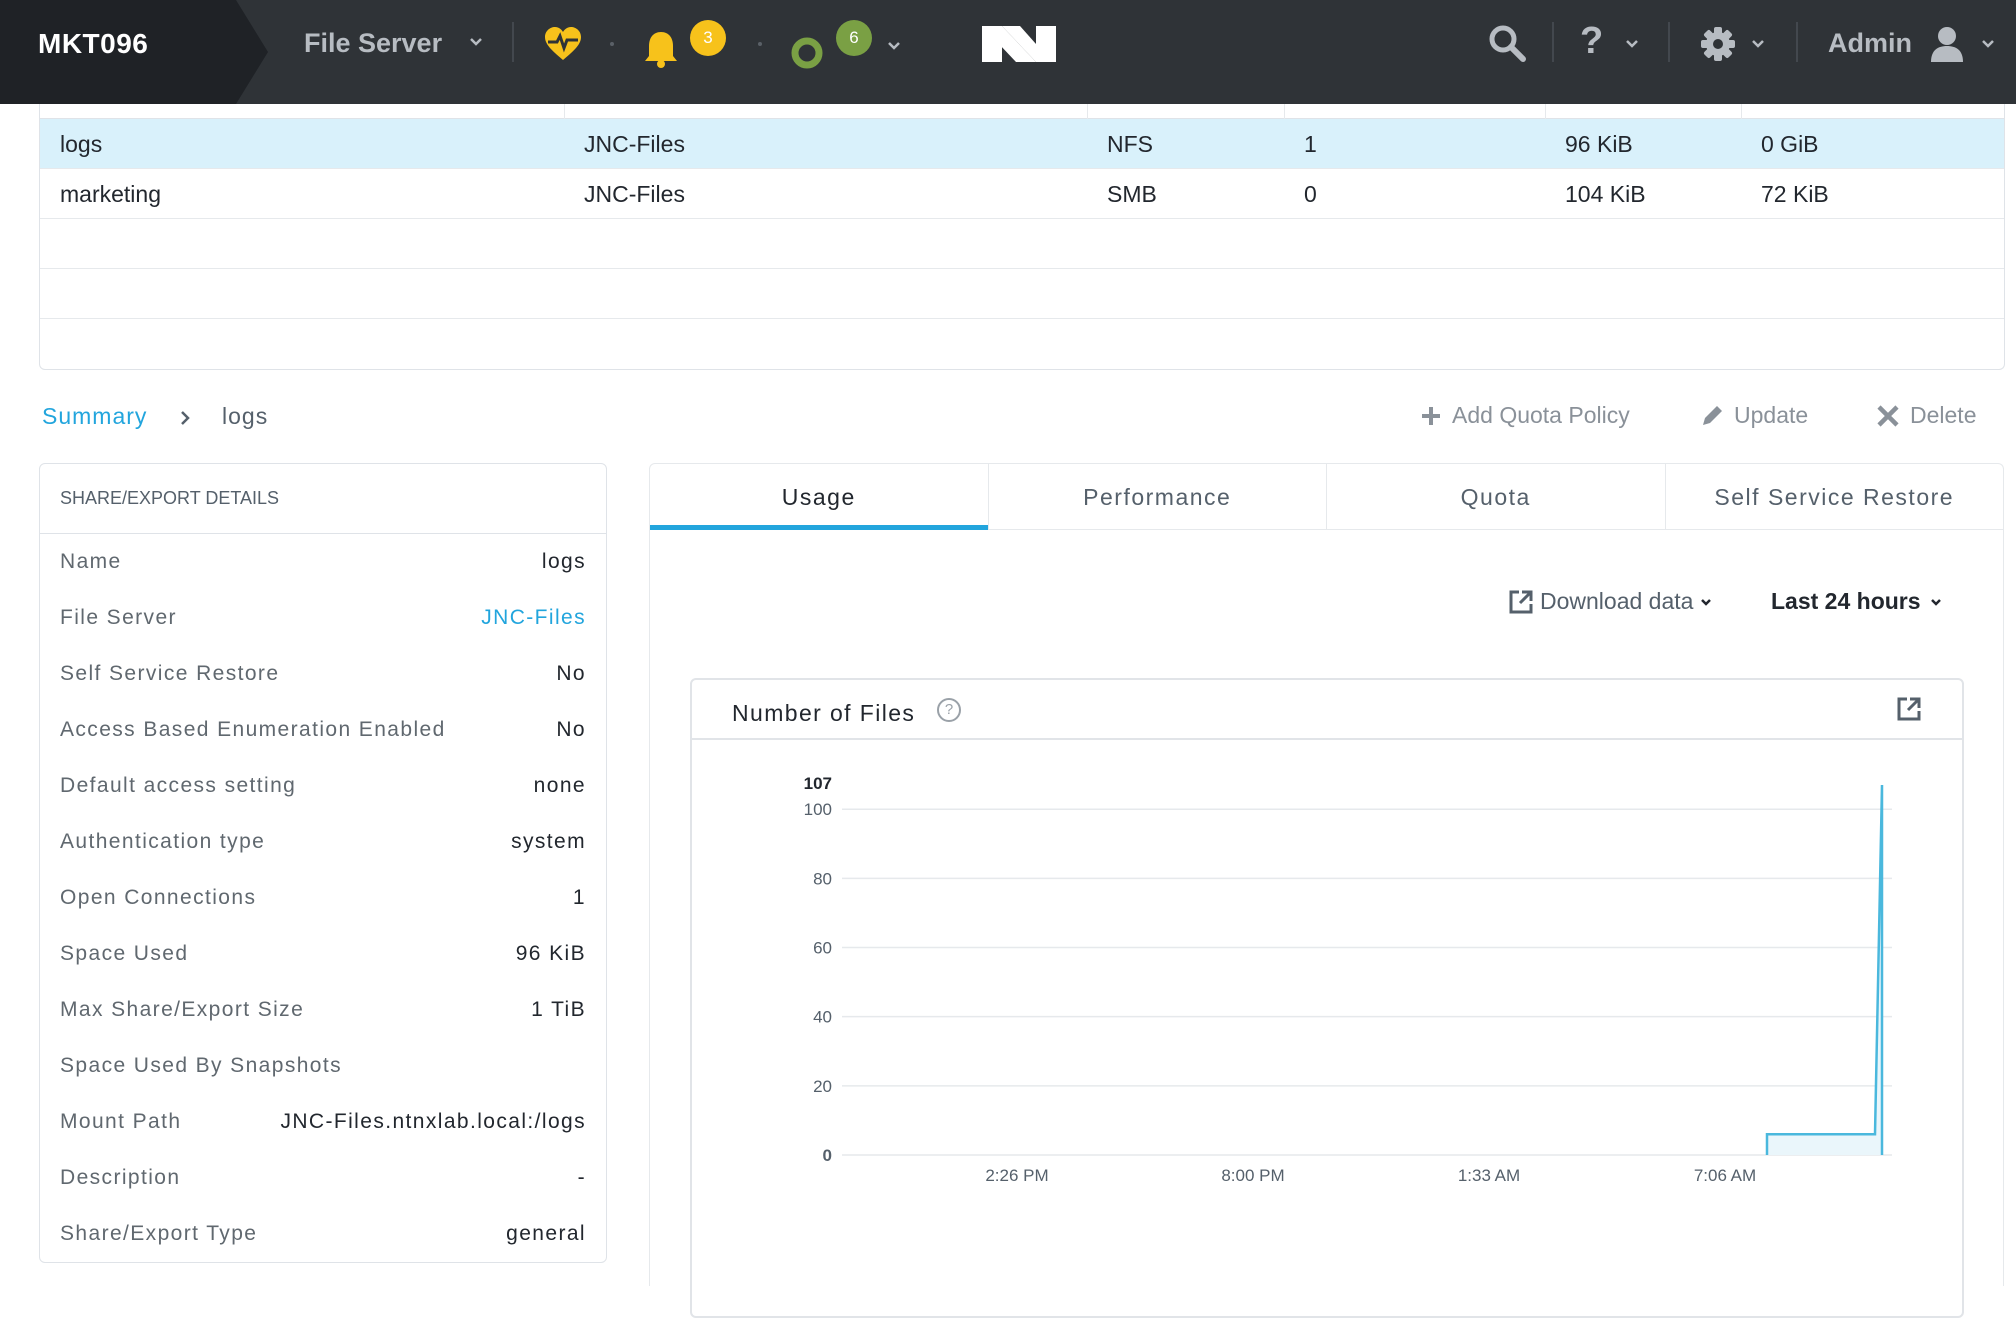 This screenshot has height=1318, width=2016. Describe the element at coordinates (323, 618) in the screenshot. I see `detail-row-file-server: File Server JNC-Files` at that location.